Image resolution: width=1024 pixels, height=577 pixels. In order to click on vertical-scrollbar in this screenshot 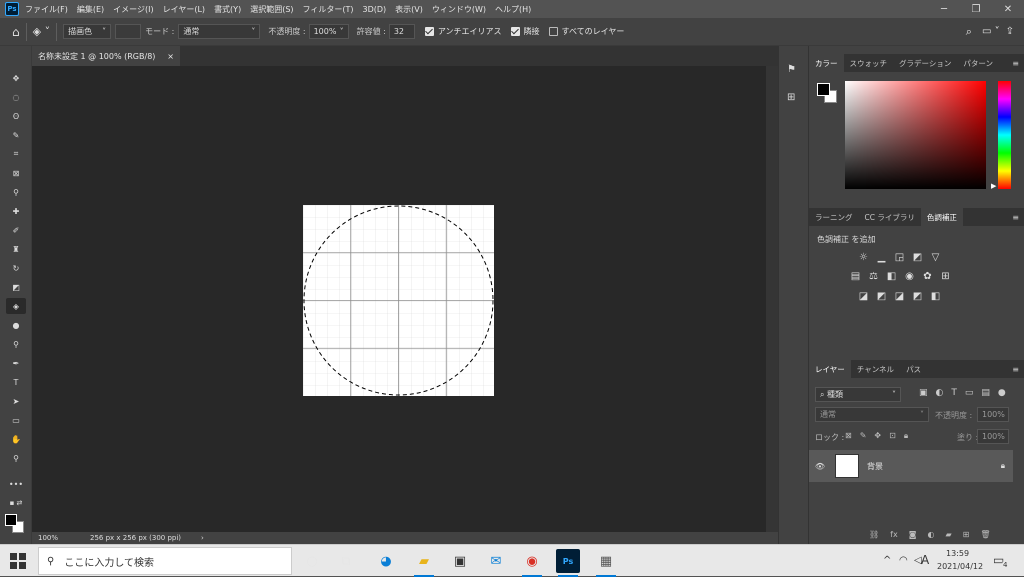, I will do `click(772, 299)`.